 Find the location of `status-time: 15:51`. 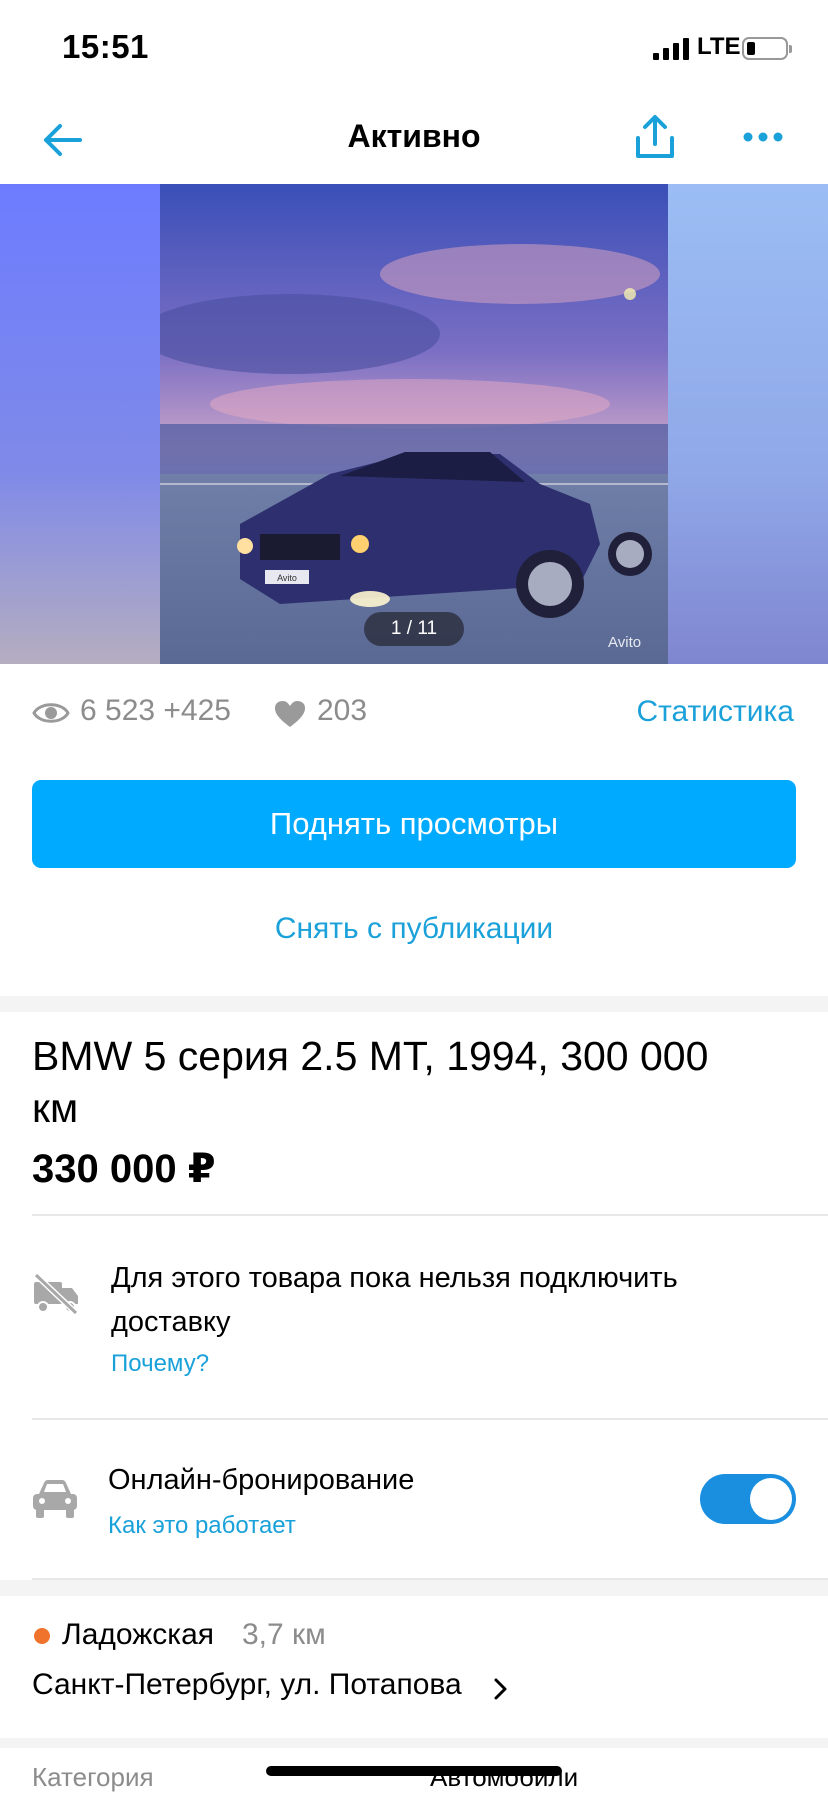

status-time: 15:51 is located at coordinates (105, 46).